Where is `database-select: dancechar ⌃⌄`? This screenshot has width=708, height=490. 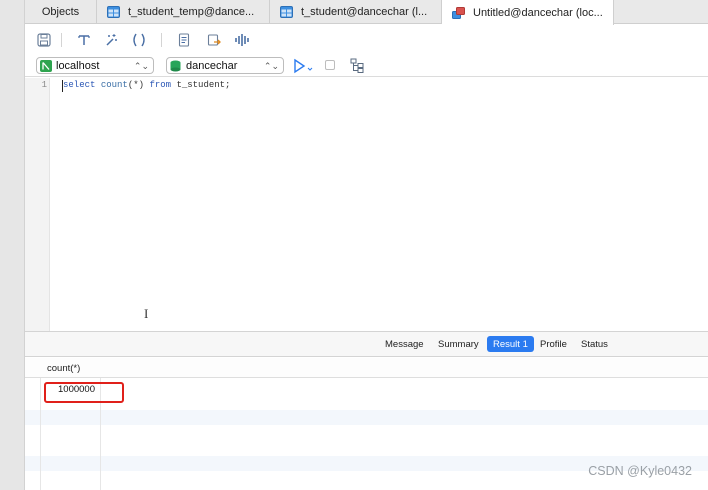
database-select: dancechar ⌃⌄ is located at coordinates (225, 65).